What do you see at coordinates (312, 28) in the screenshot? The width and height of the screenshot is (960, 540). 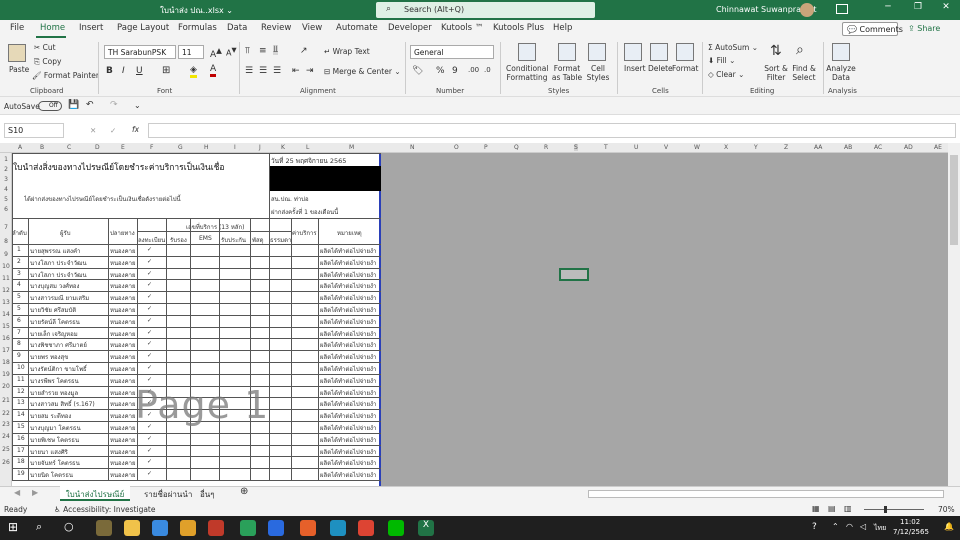 I see `tab-view: View` at bounding box center [312, 28].